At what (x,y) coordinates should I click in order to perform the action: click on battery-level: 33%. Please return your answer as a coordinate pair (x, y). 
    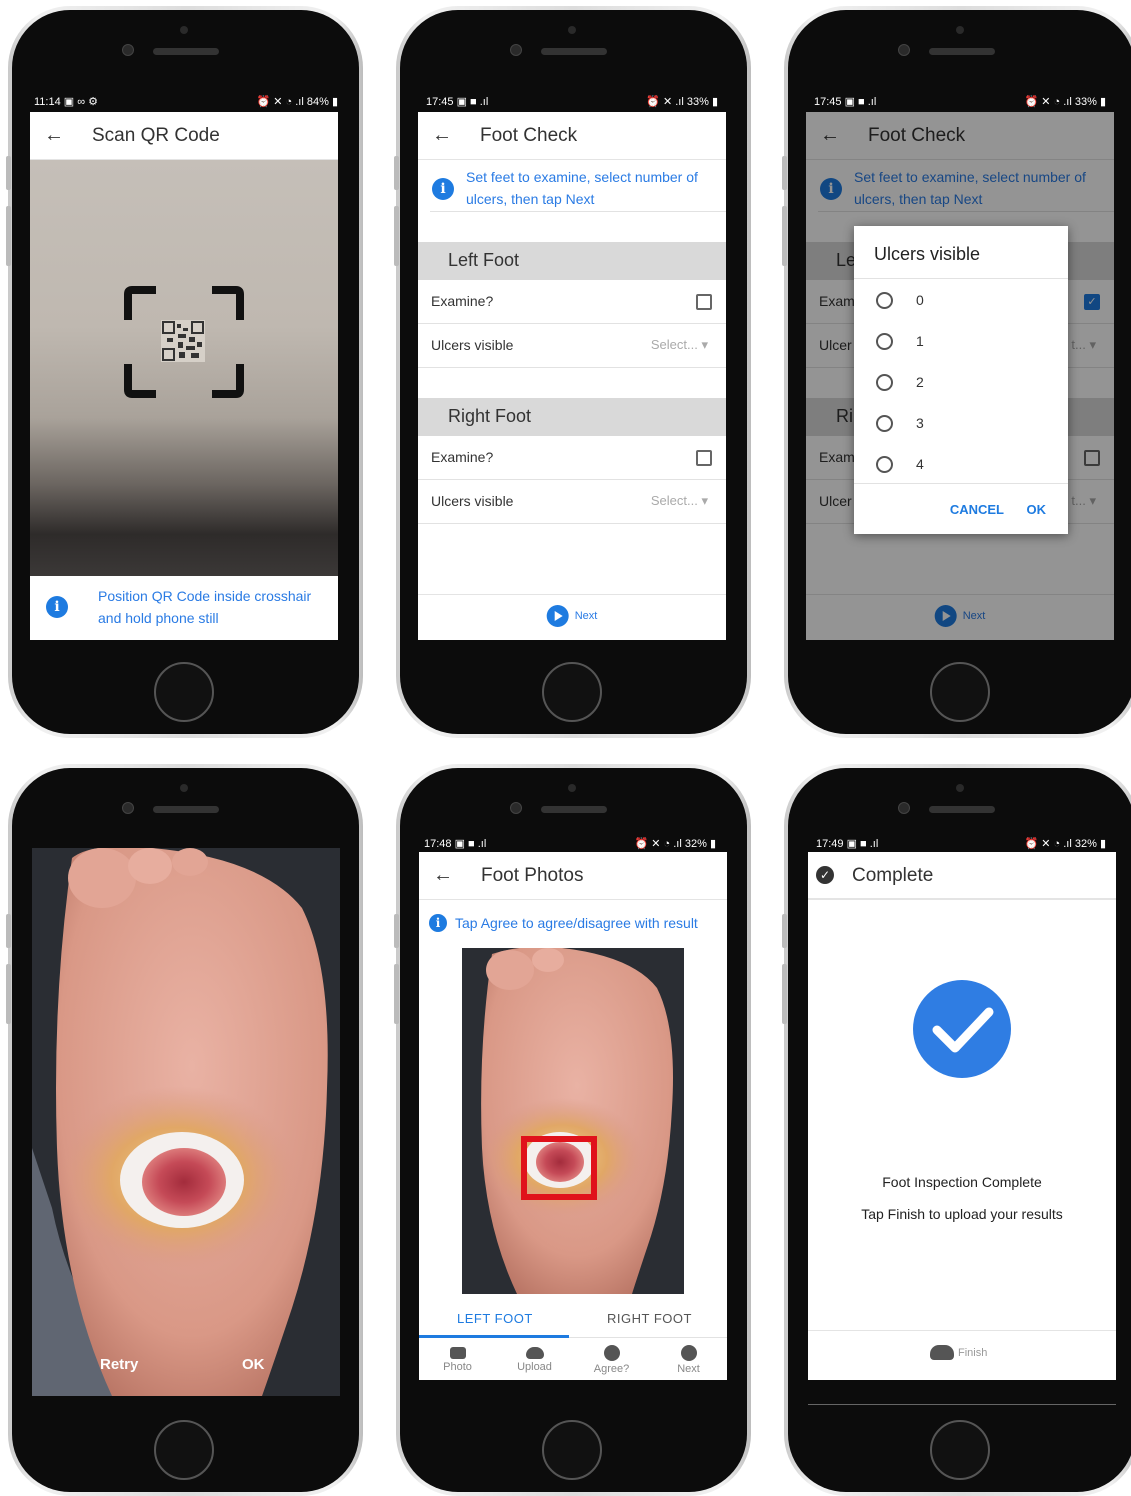
    Looking at the image, I should click on (1085, 102).